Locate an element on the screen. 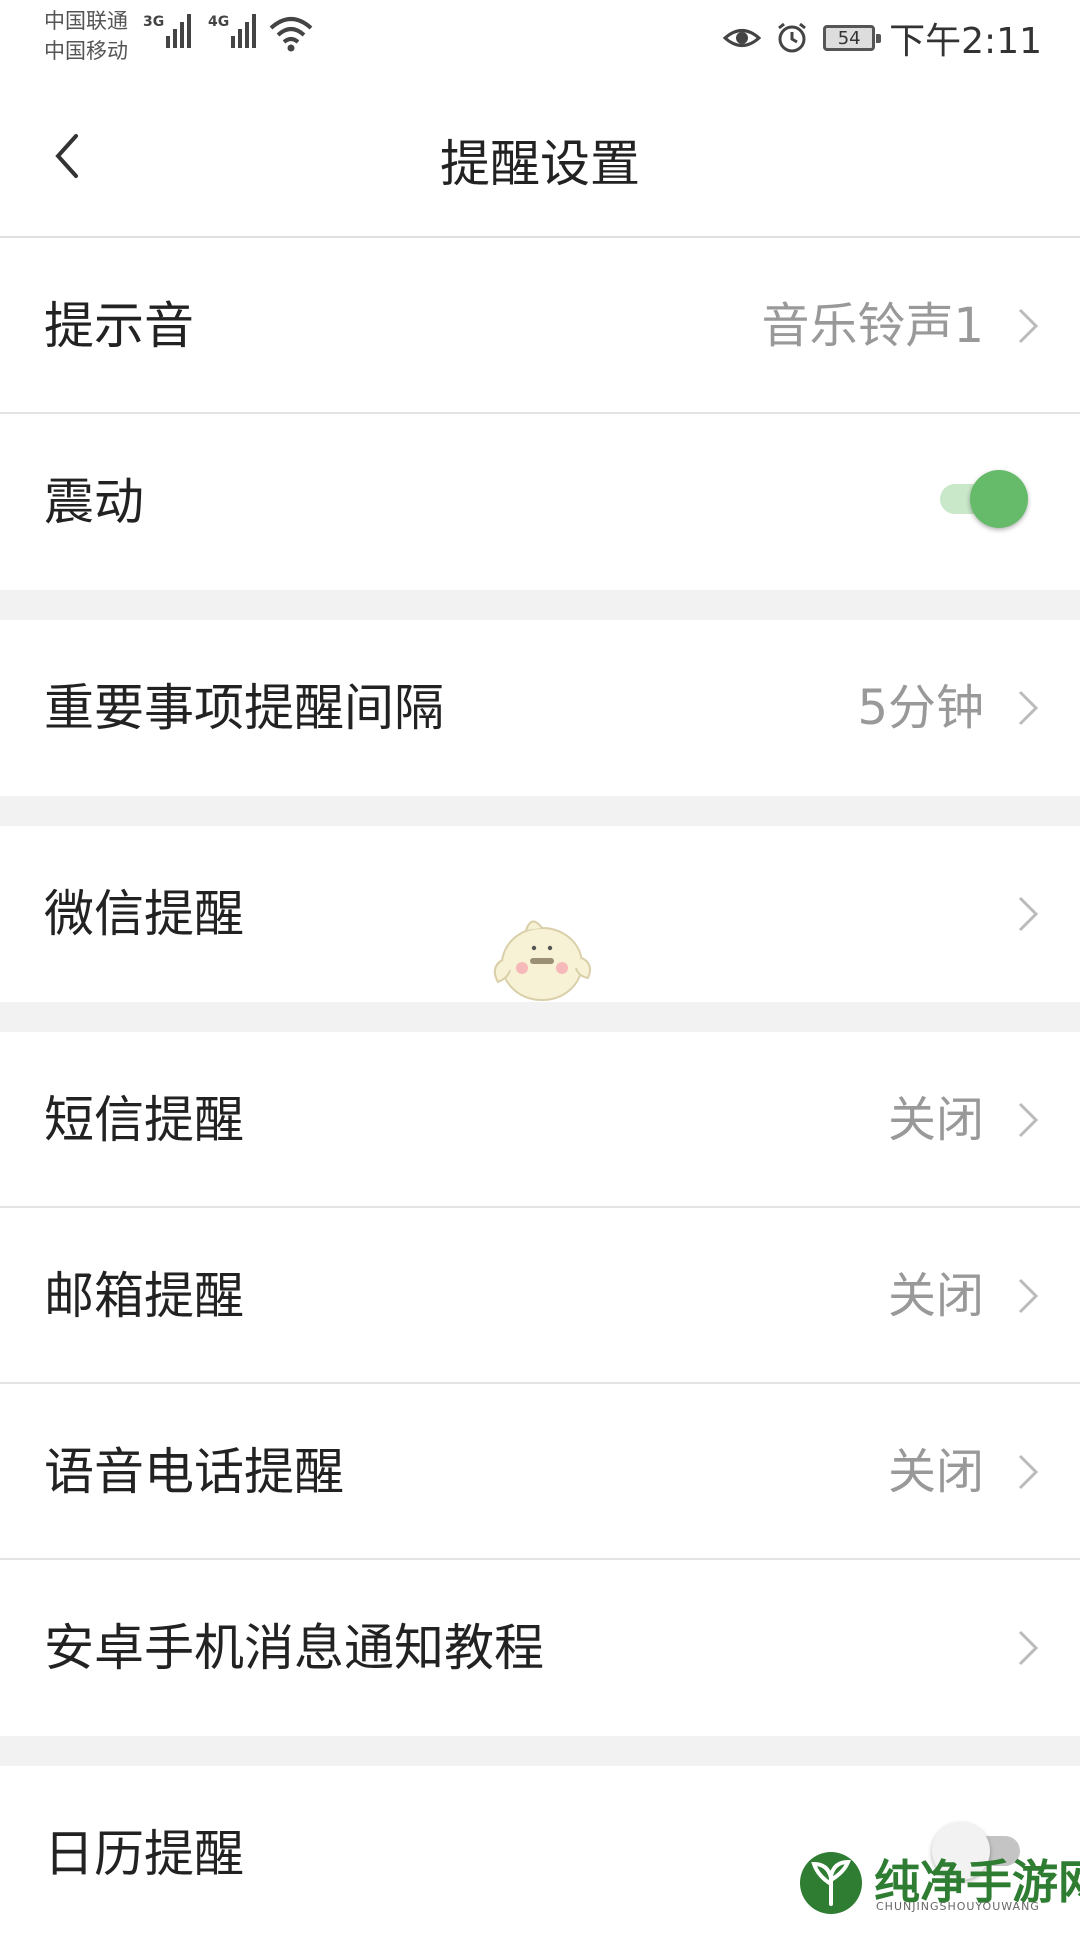 Image resolution: width=1080 pixels, height=1942 pixels. setting-row-sound: 提示音 音乐铃声1 is located at coordinates (540, 326).